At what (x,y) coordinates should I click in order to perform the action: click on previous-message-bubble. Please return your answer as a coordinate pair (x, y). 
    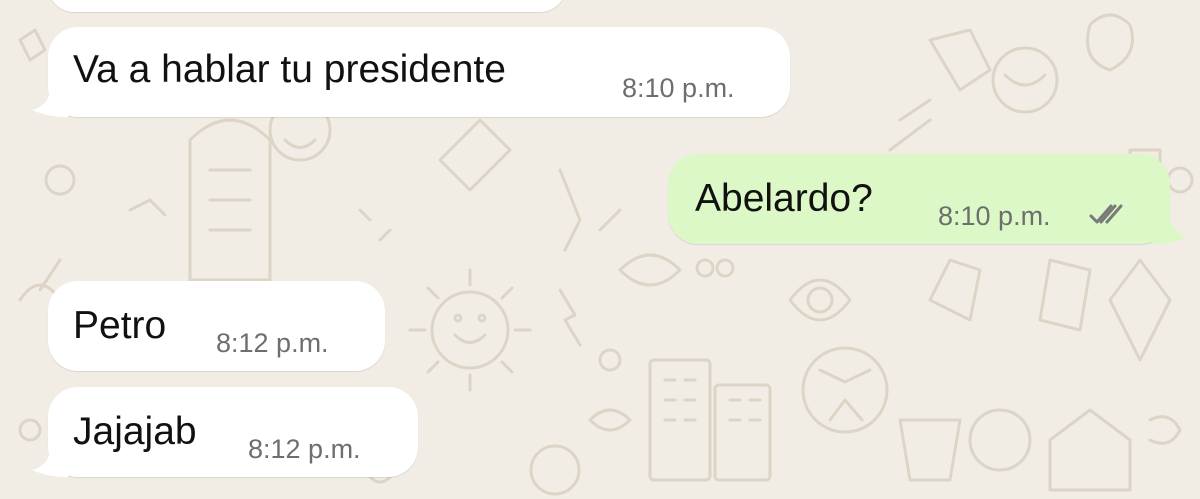
    Looking at the image, I should click on (307, 6).